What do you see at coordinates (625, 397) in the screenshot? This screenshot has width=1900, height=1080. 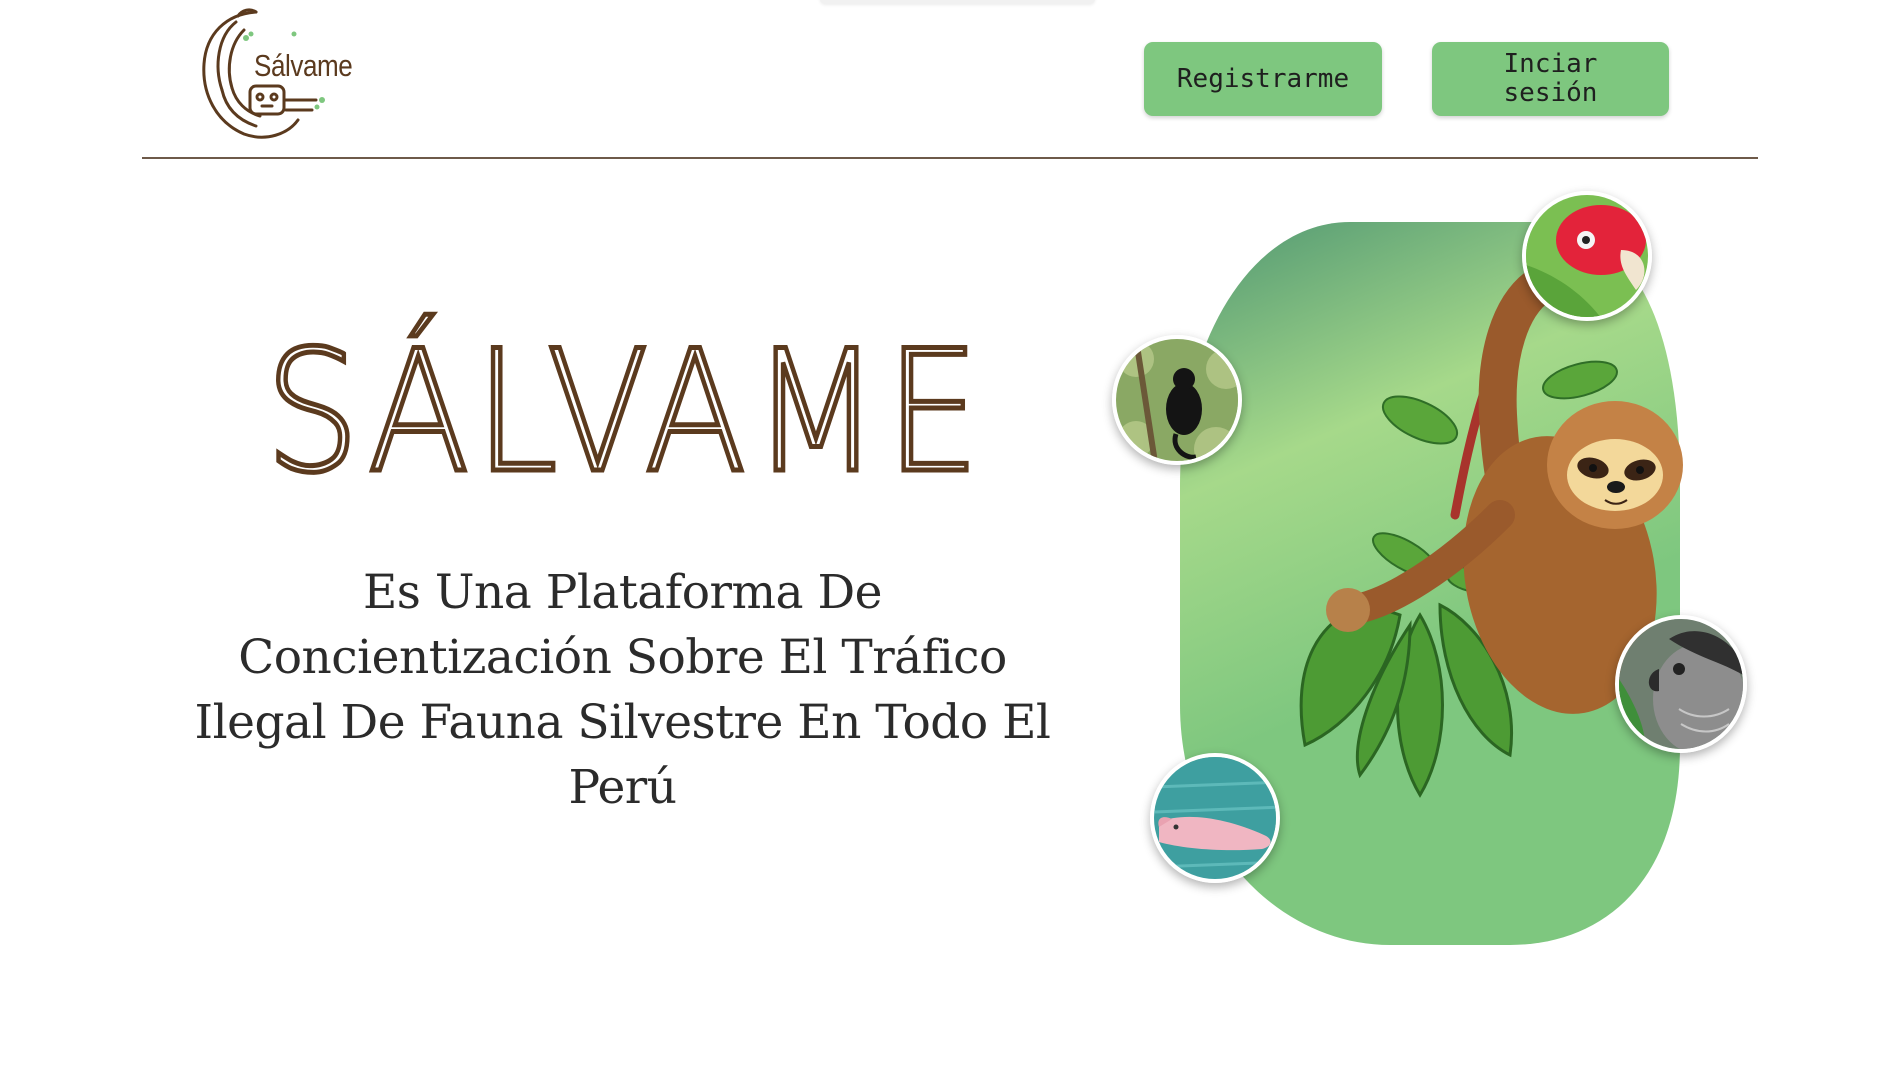 I see `hero-title-text: SÁLVAME` at bounding box center [625, 397].